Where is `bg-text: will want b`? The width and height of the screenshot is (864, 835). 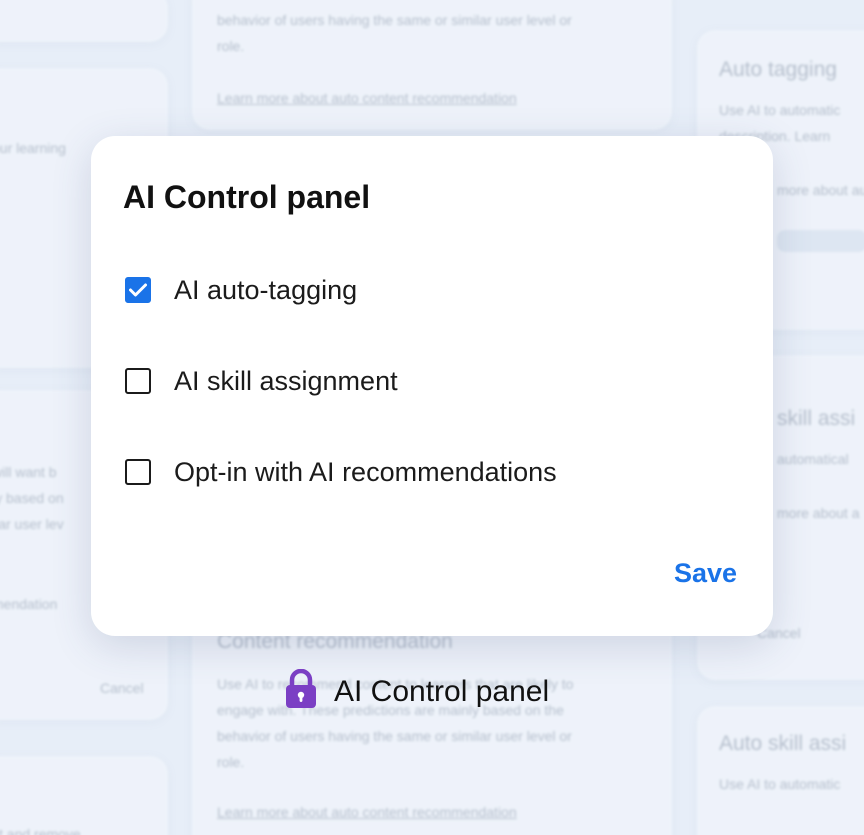 bg-text: will want b is located at coordinates (28, 472).